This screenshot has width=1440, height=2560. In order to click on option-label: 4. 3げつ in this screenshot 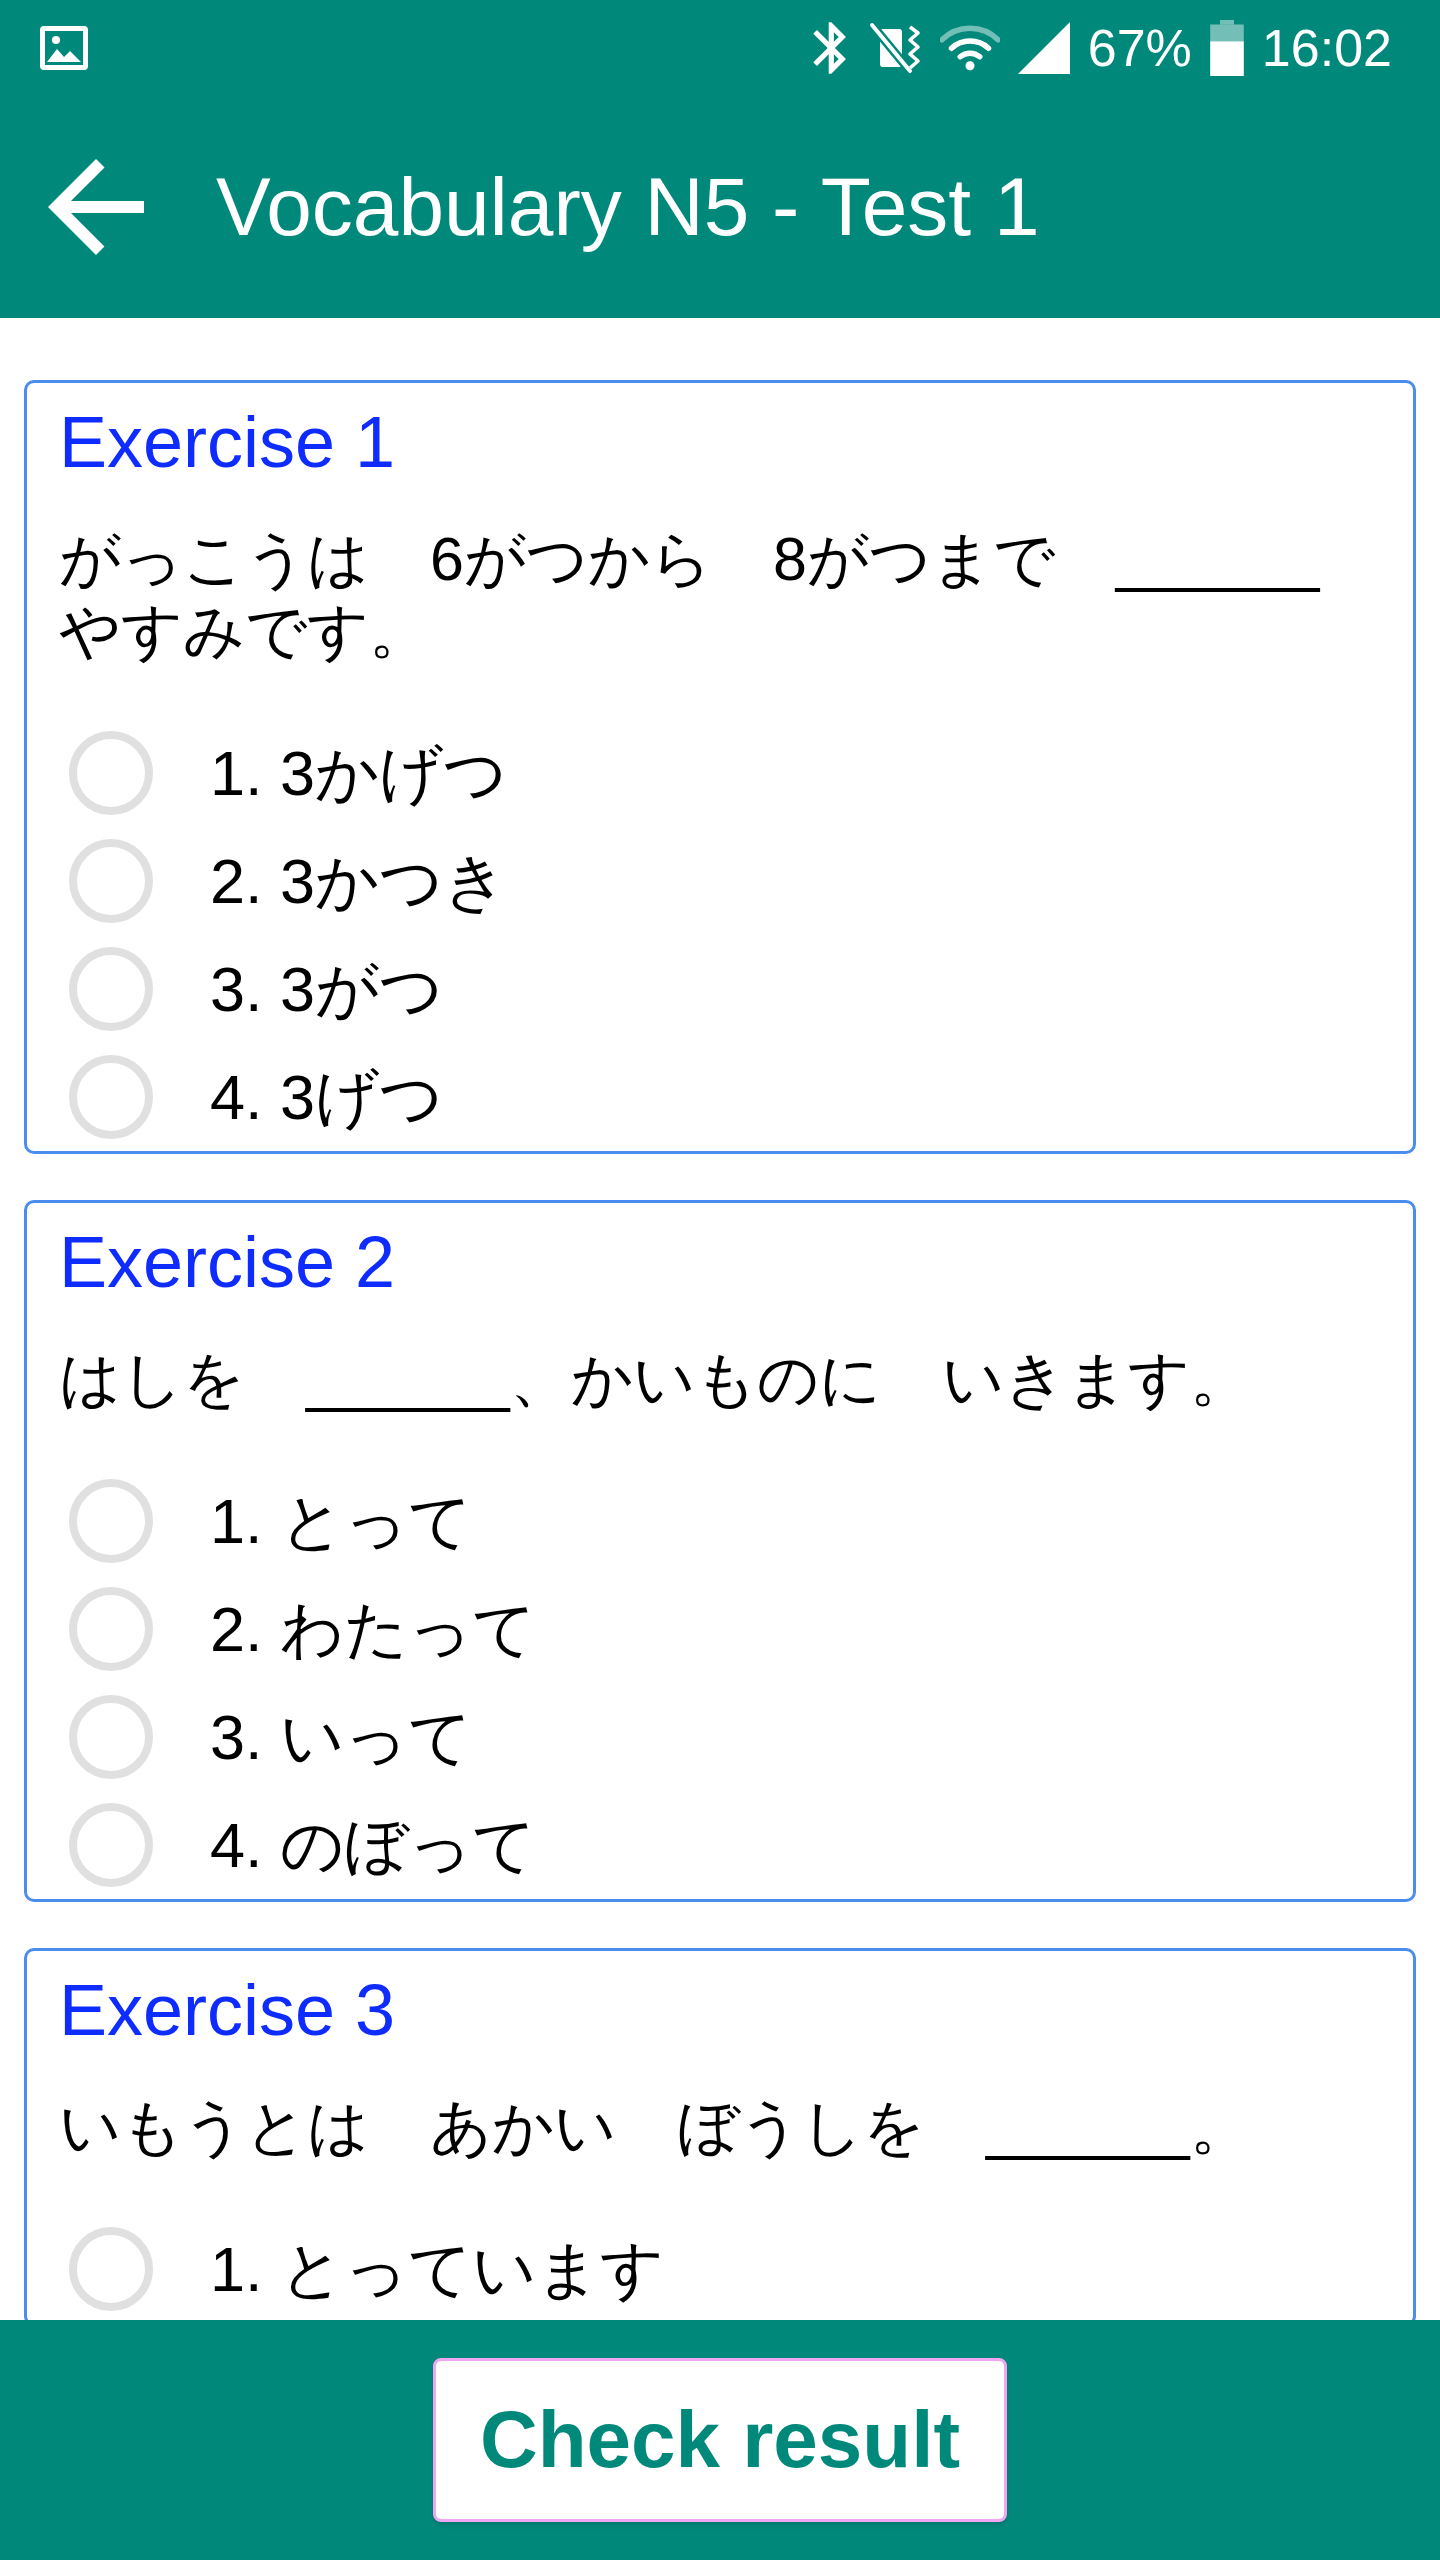, I will do `click(327, 1097)`.